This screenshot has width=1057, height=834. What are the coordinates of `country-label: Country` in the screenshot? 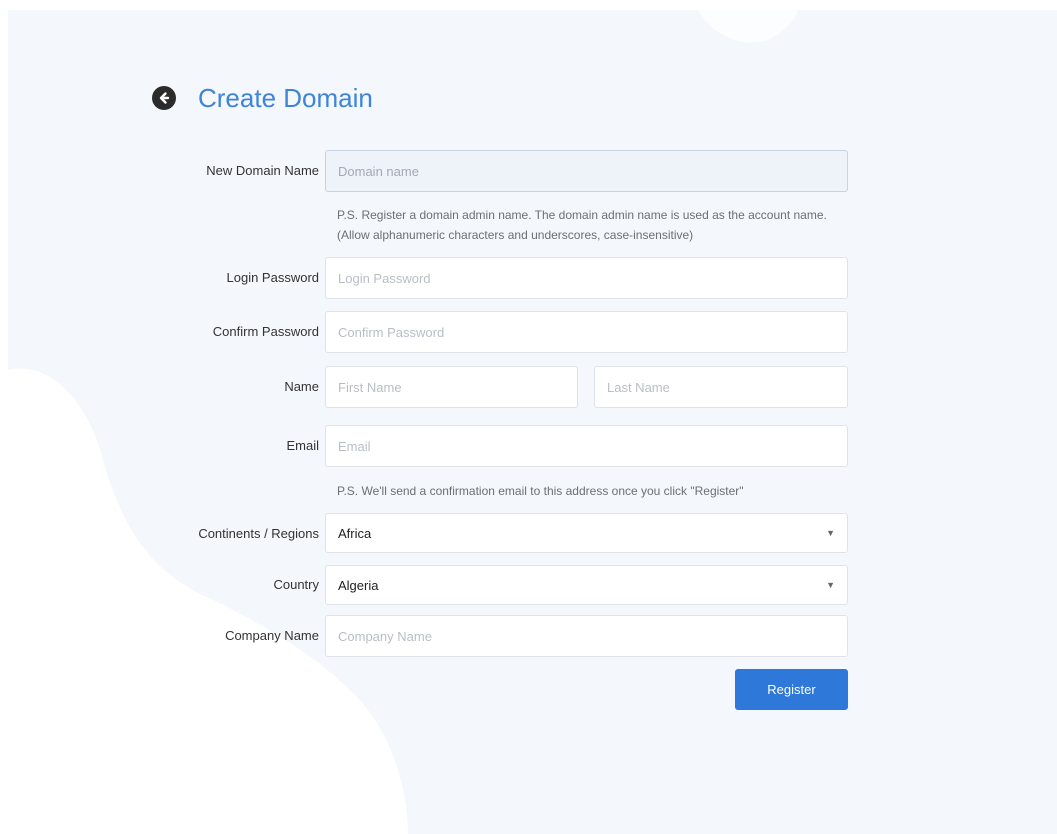 It's located at (296, 584).